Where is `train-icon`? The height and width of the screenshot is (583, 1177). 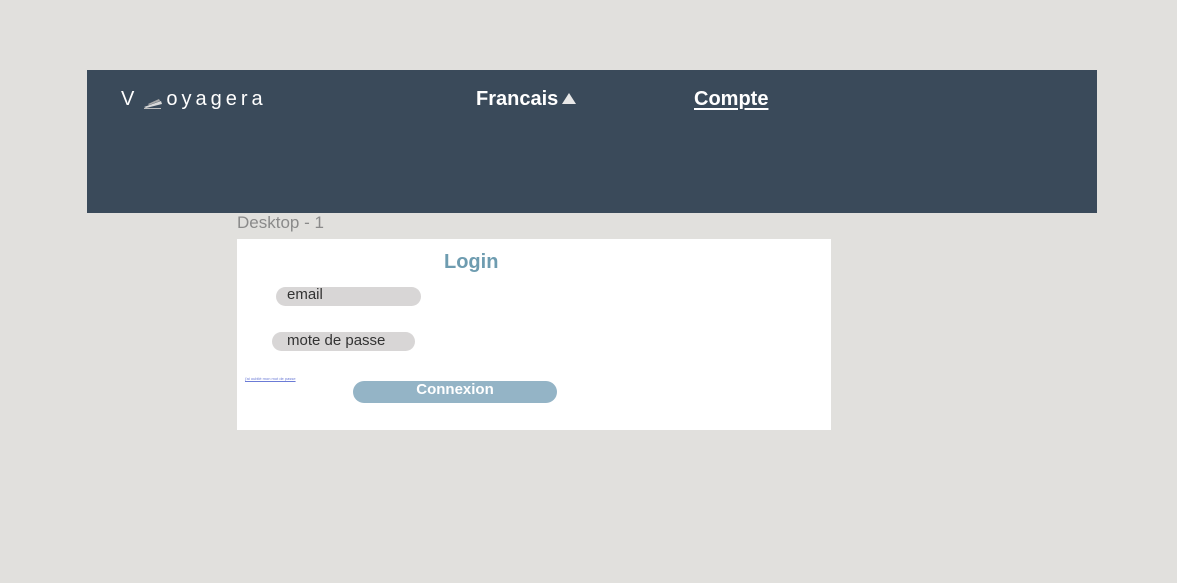 train-icon is located at coordinates (153, 101).